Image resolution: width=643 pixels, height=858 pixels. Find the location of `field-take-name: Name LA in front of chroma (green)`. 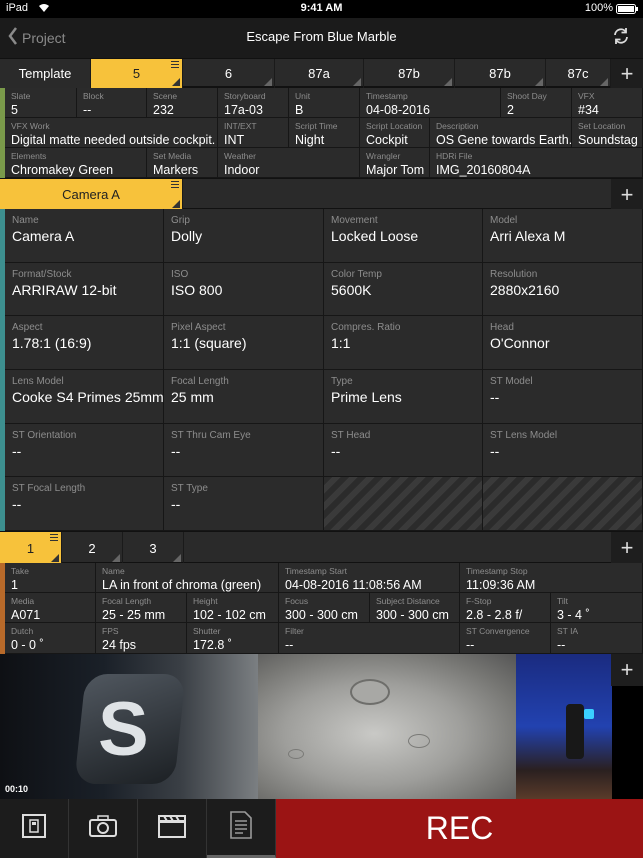

field-take-name: Name LA in front of chroma (green) is located at coordinates (187, 578).